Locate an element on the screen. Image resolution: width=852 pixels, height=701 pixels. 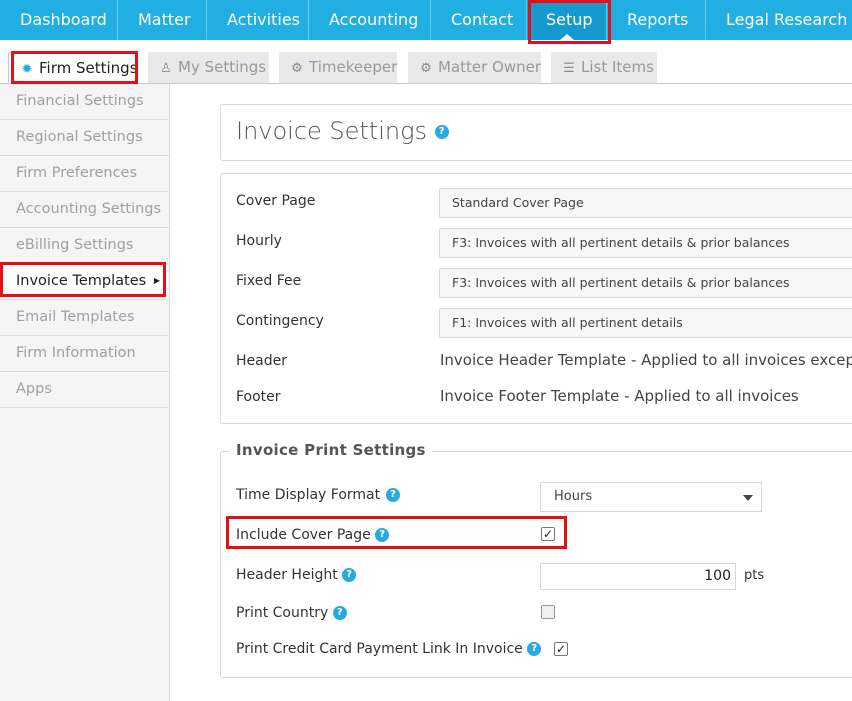
header-height-unit: pts is located at coordinates (754, 575).